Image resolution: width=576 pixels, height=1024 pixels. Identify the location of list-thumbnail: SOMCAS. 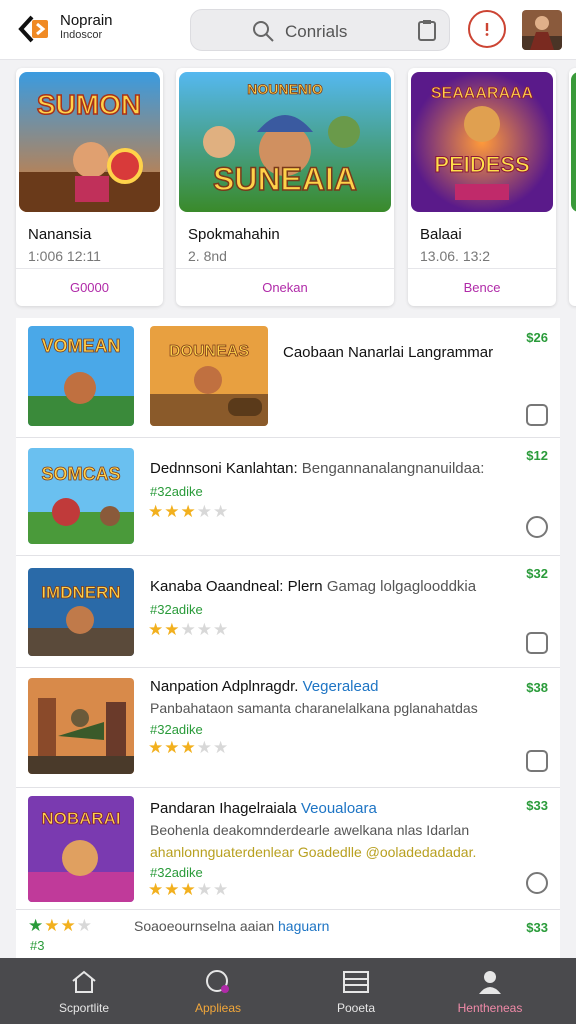
(81, 496).